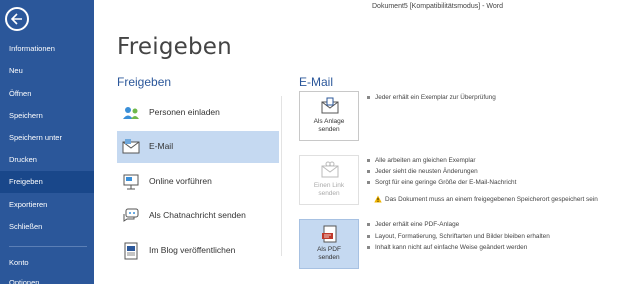 This screenshot has height=294, width=640. What do you see at coordinates (422, 171) in the screenshot?
I see `link-bullet: Jeder sieht die neusten Änderungen` at bounding box center [422, 171].